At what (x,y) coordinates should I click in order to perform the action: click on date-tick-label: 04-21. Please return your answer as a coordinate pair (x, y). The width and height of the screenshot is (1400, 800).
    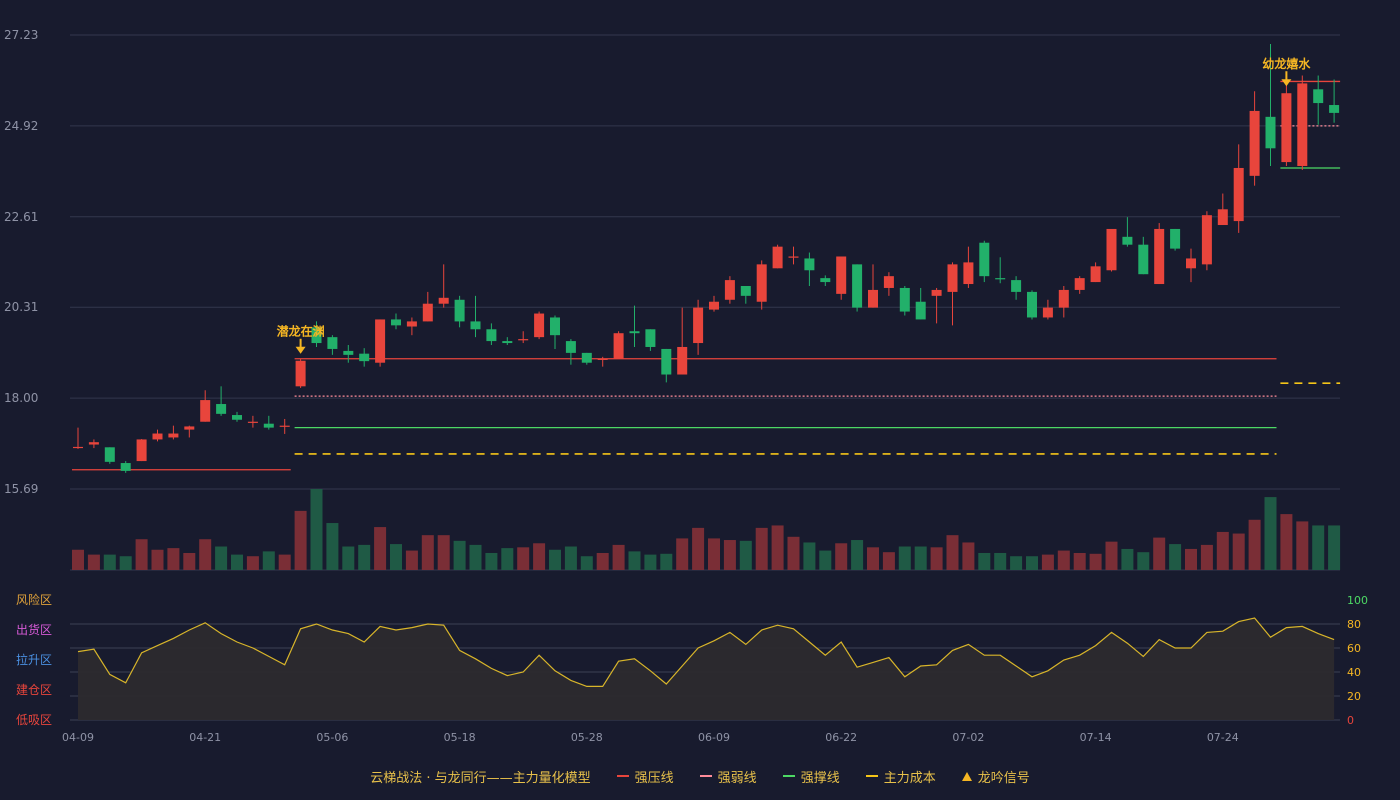
    Looking at the image, I should click on (205, 737).